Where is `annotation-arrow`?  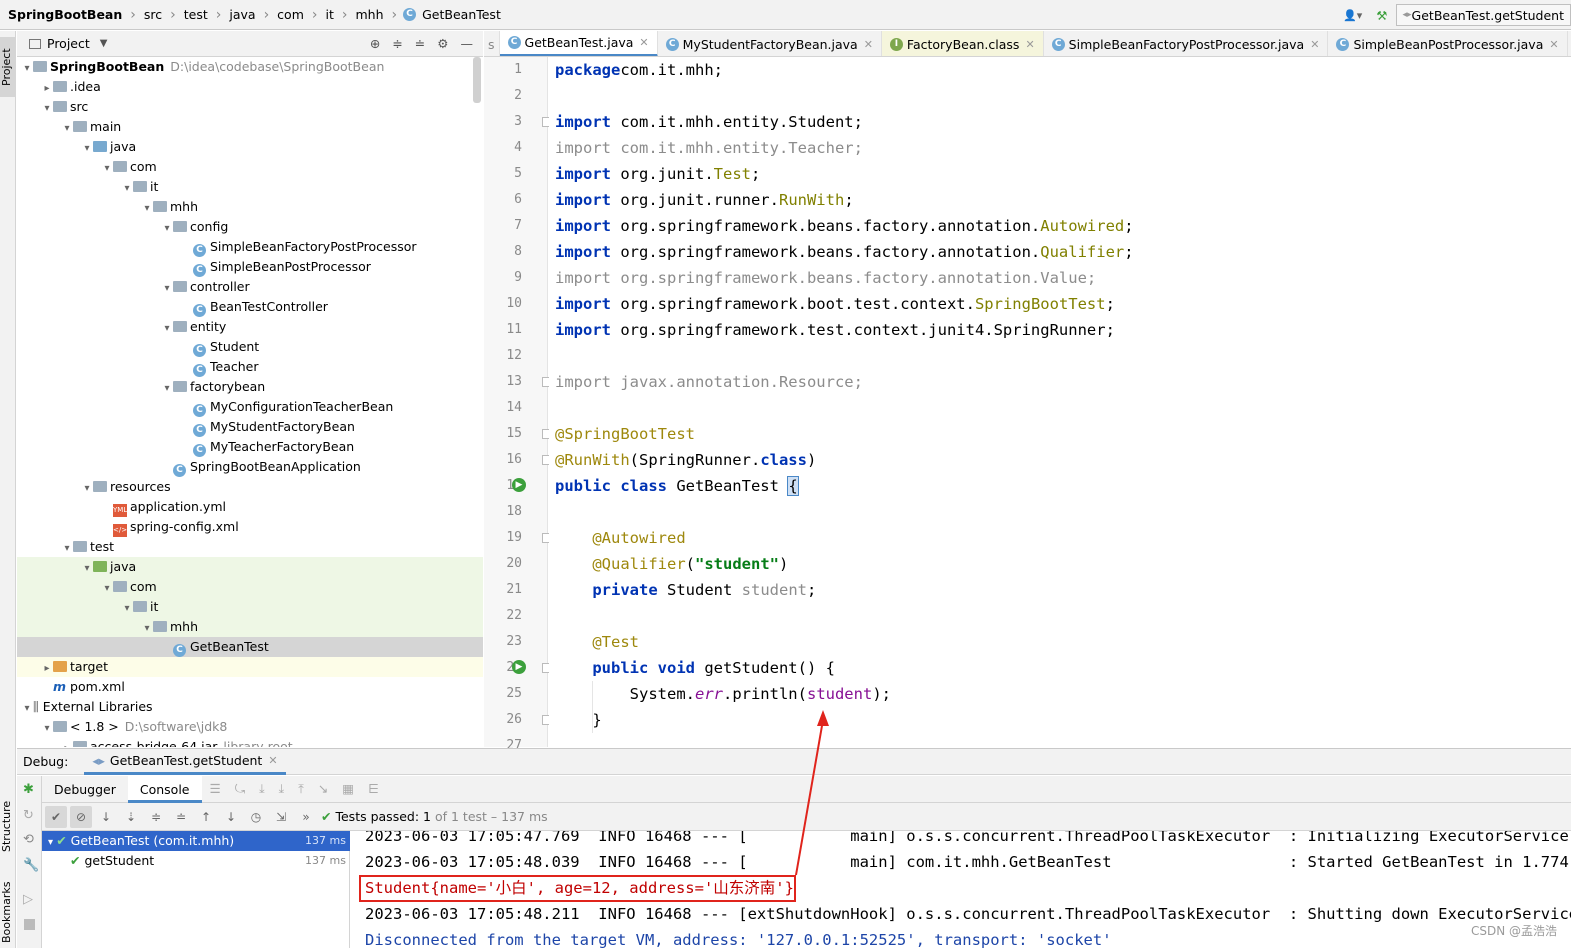 annotation-arrow is located at coordinates (812, 793).